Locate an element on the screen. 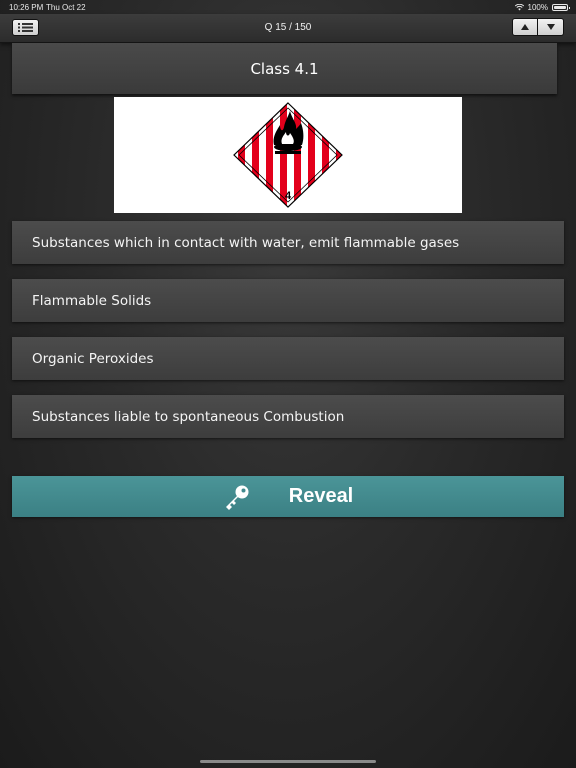 This screenshot has height=768, width=576. nav-bar: Q 15 / 150 is located at coordinates (288, 28).